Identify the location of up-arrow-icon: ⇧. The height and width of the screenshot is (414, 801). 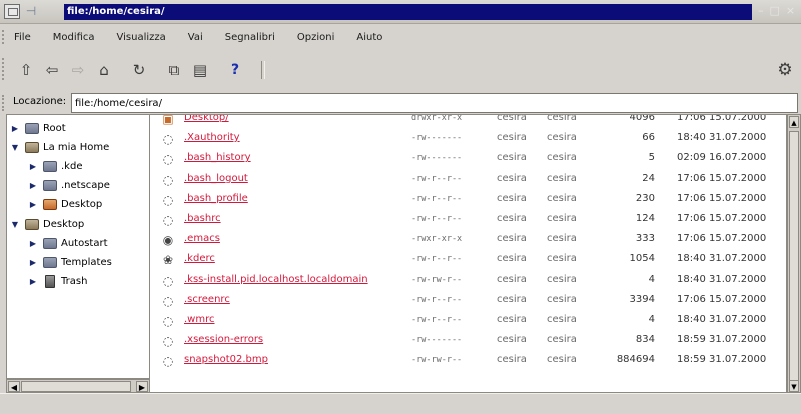
(26, 70).